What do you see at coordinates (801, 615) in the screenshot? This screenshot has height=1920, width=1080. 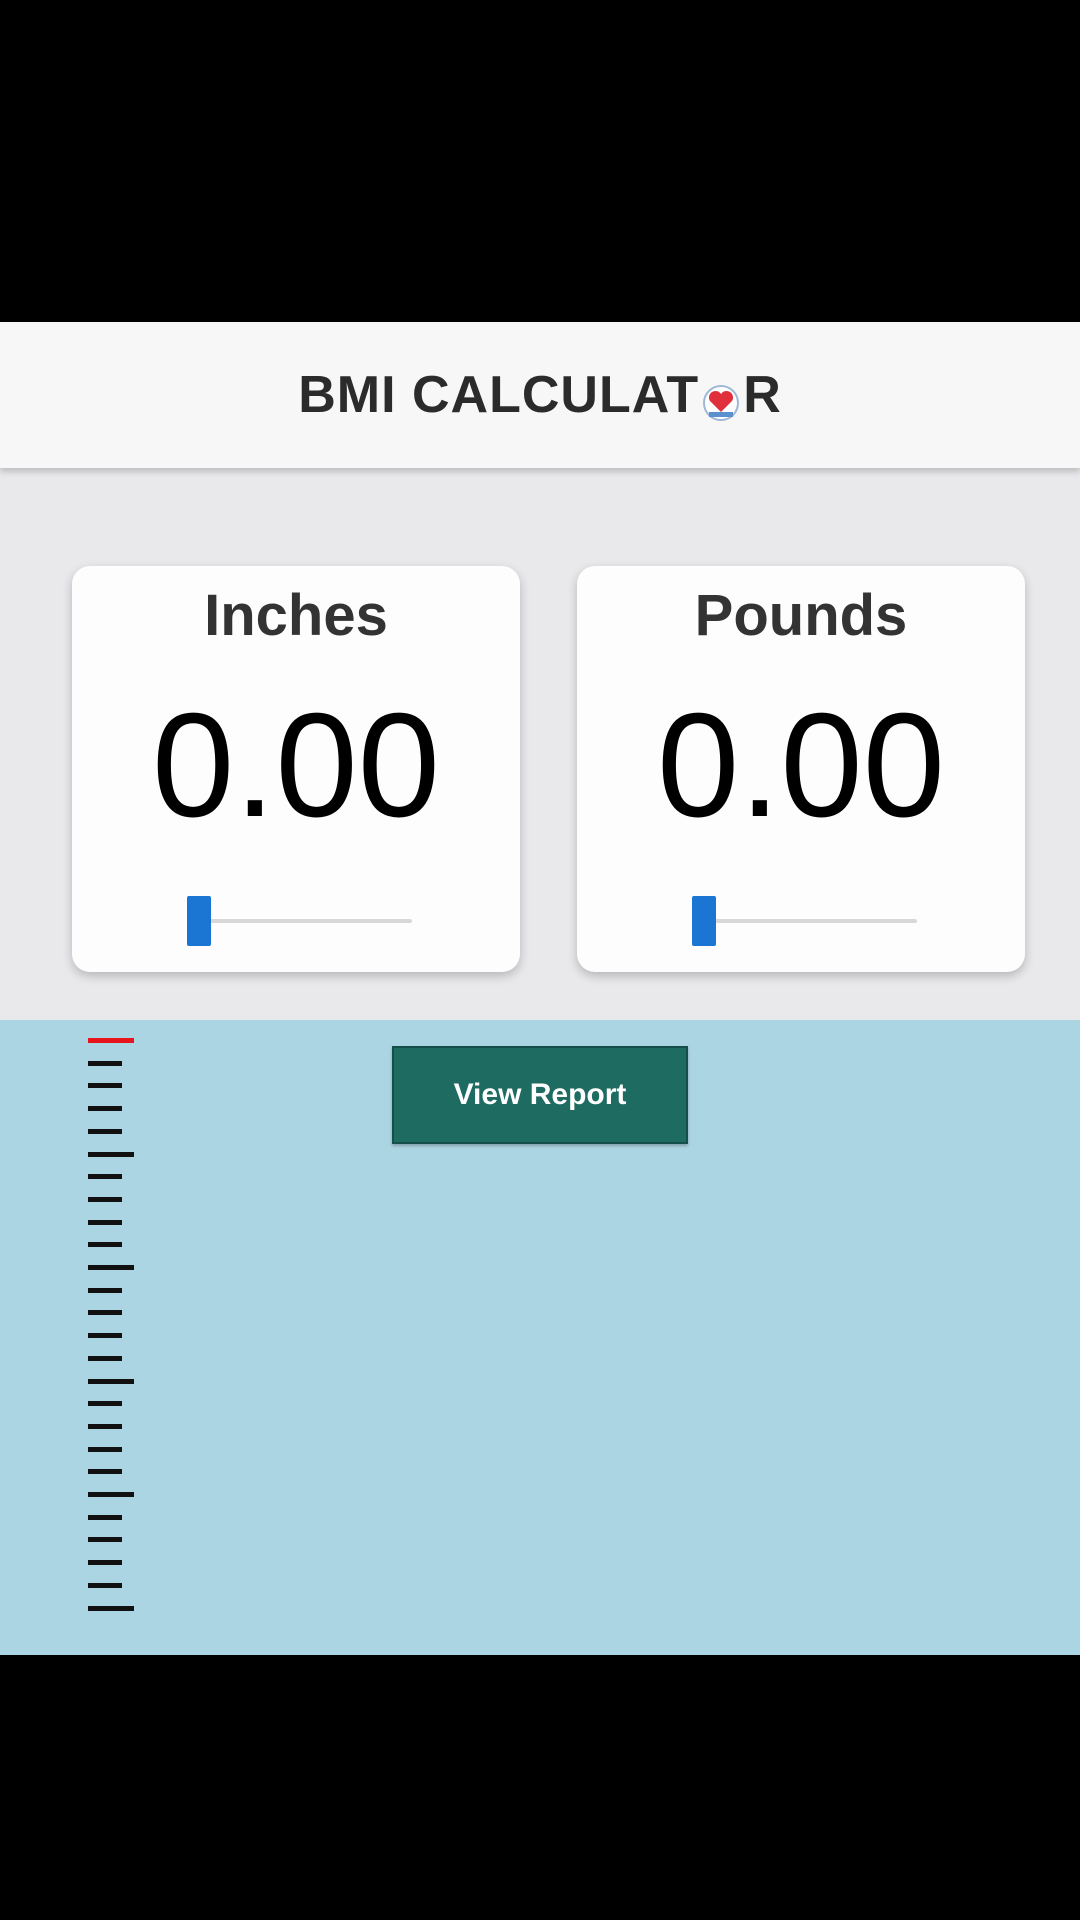 I see `weight-unit-label: Pounds` at bounding box center [801, 615].